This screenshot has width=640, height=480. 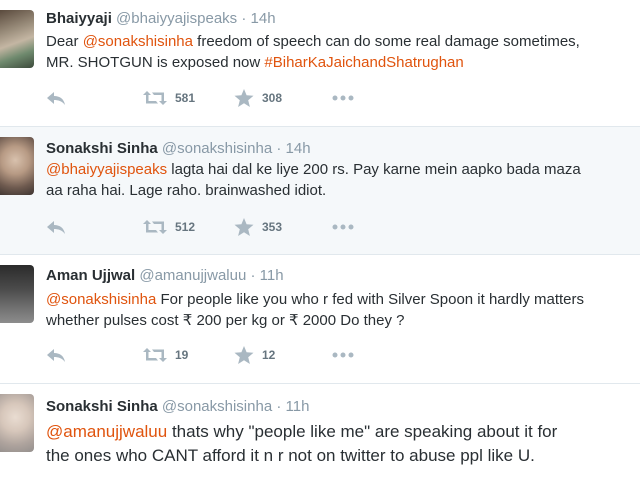 I want to click on text-segment: Dear, so click(x=64, y=41).